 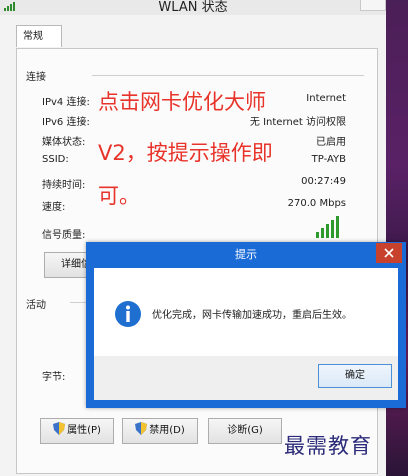 I want to click on dialog-message: 优化完成，网卡传输加速成功，重启后生效。, so click(x=252, y=315).